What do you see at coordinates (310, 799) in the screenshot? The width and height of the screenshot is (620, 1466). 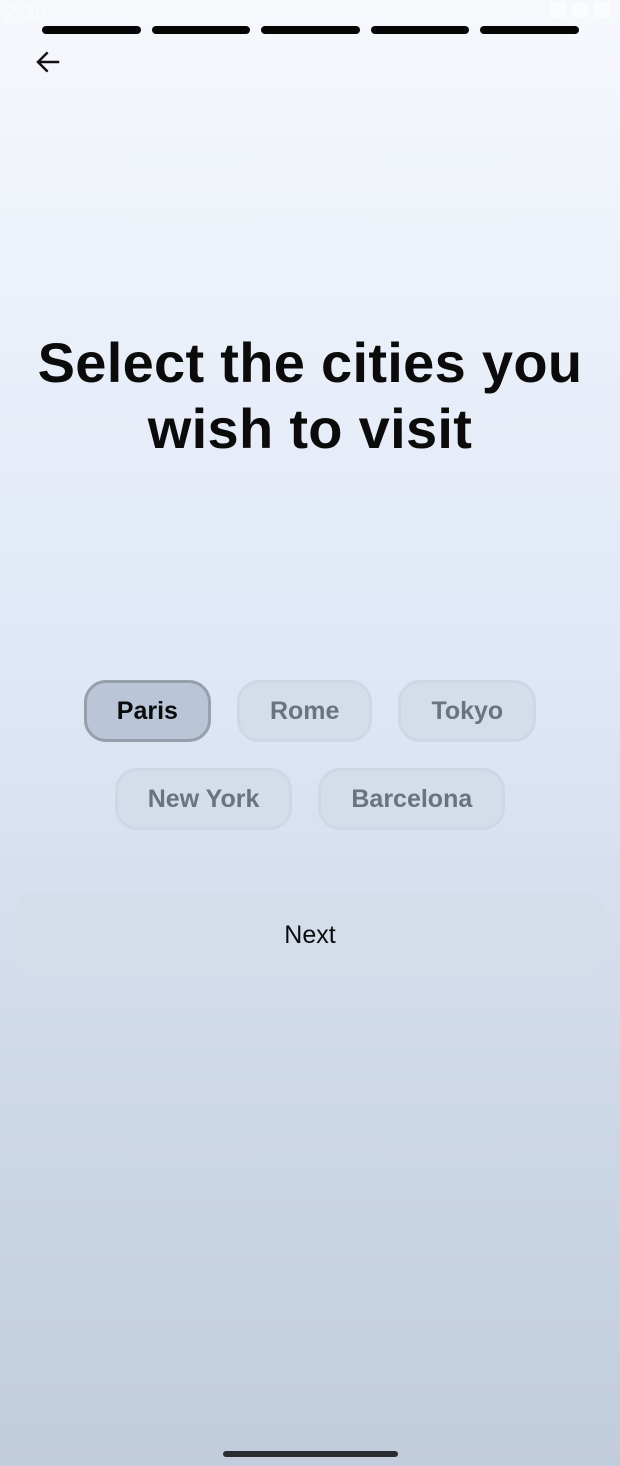 I see `city-chips-row: New York Barcelona` at bounding box center [310, 799].